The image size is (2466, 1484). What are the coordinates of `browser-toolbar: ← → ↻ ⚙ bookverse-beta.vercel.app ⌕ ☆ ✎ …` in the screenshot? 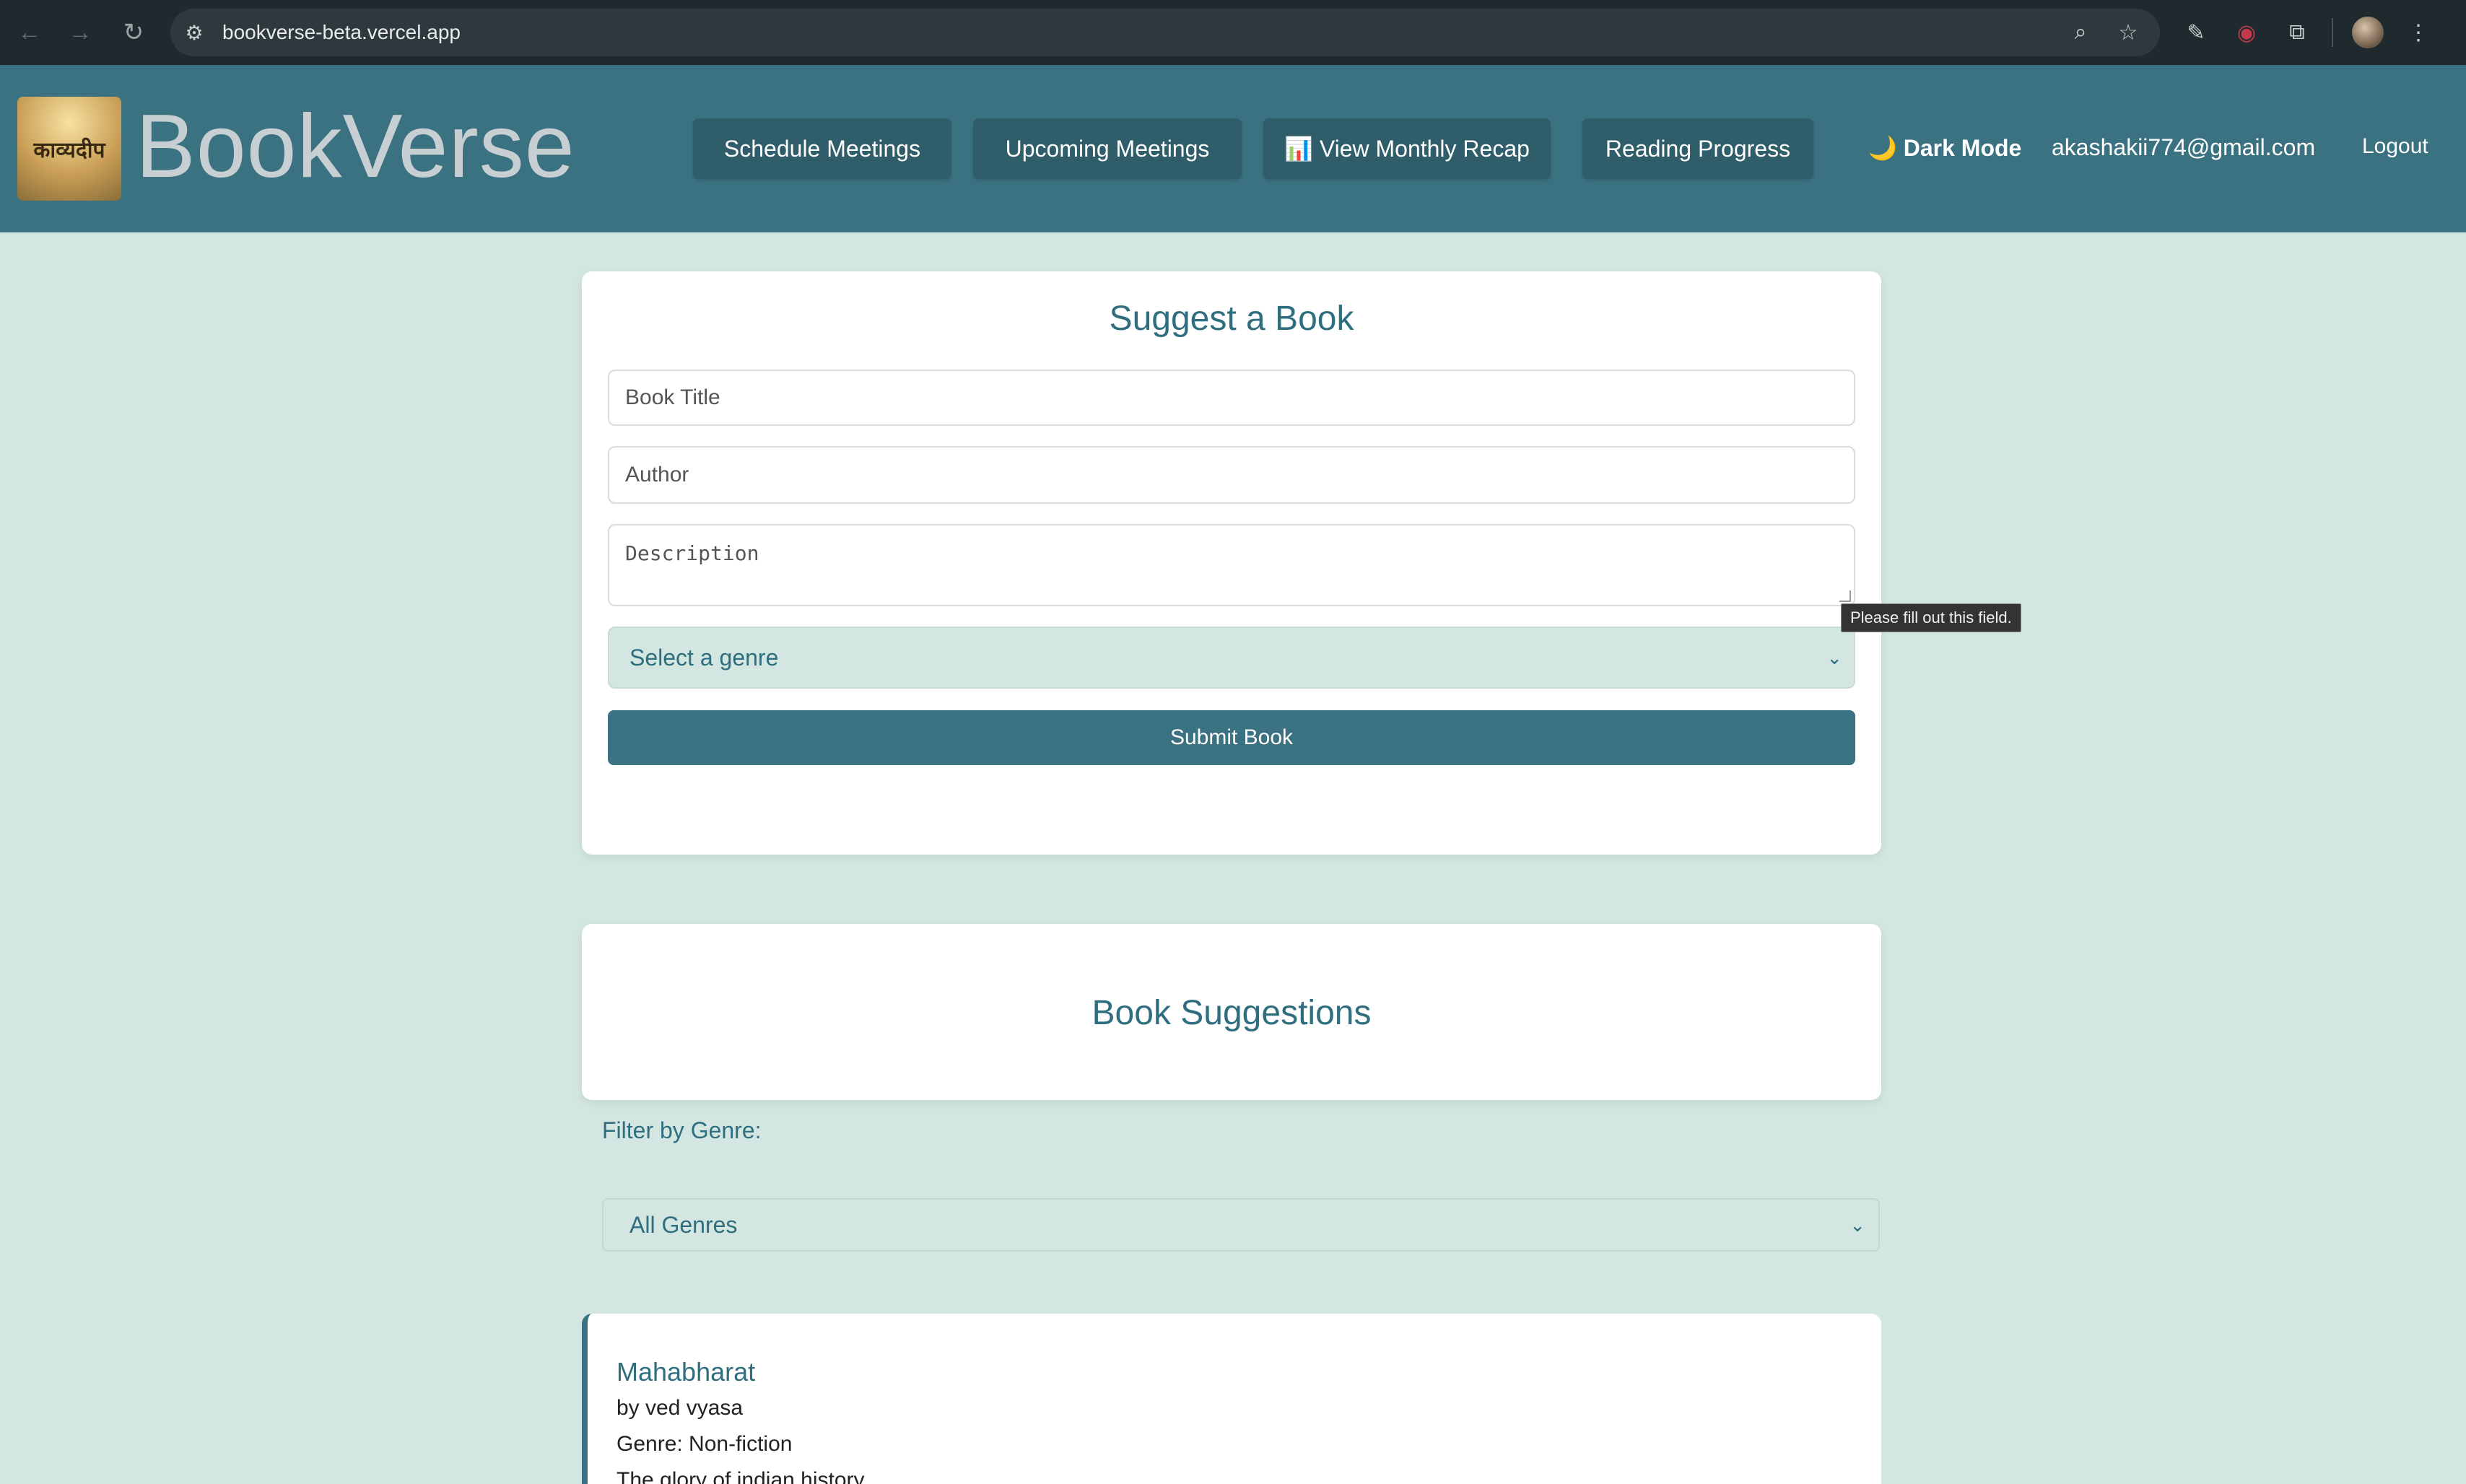 It's located at (1233, 32).